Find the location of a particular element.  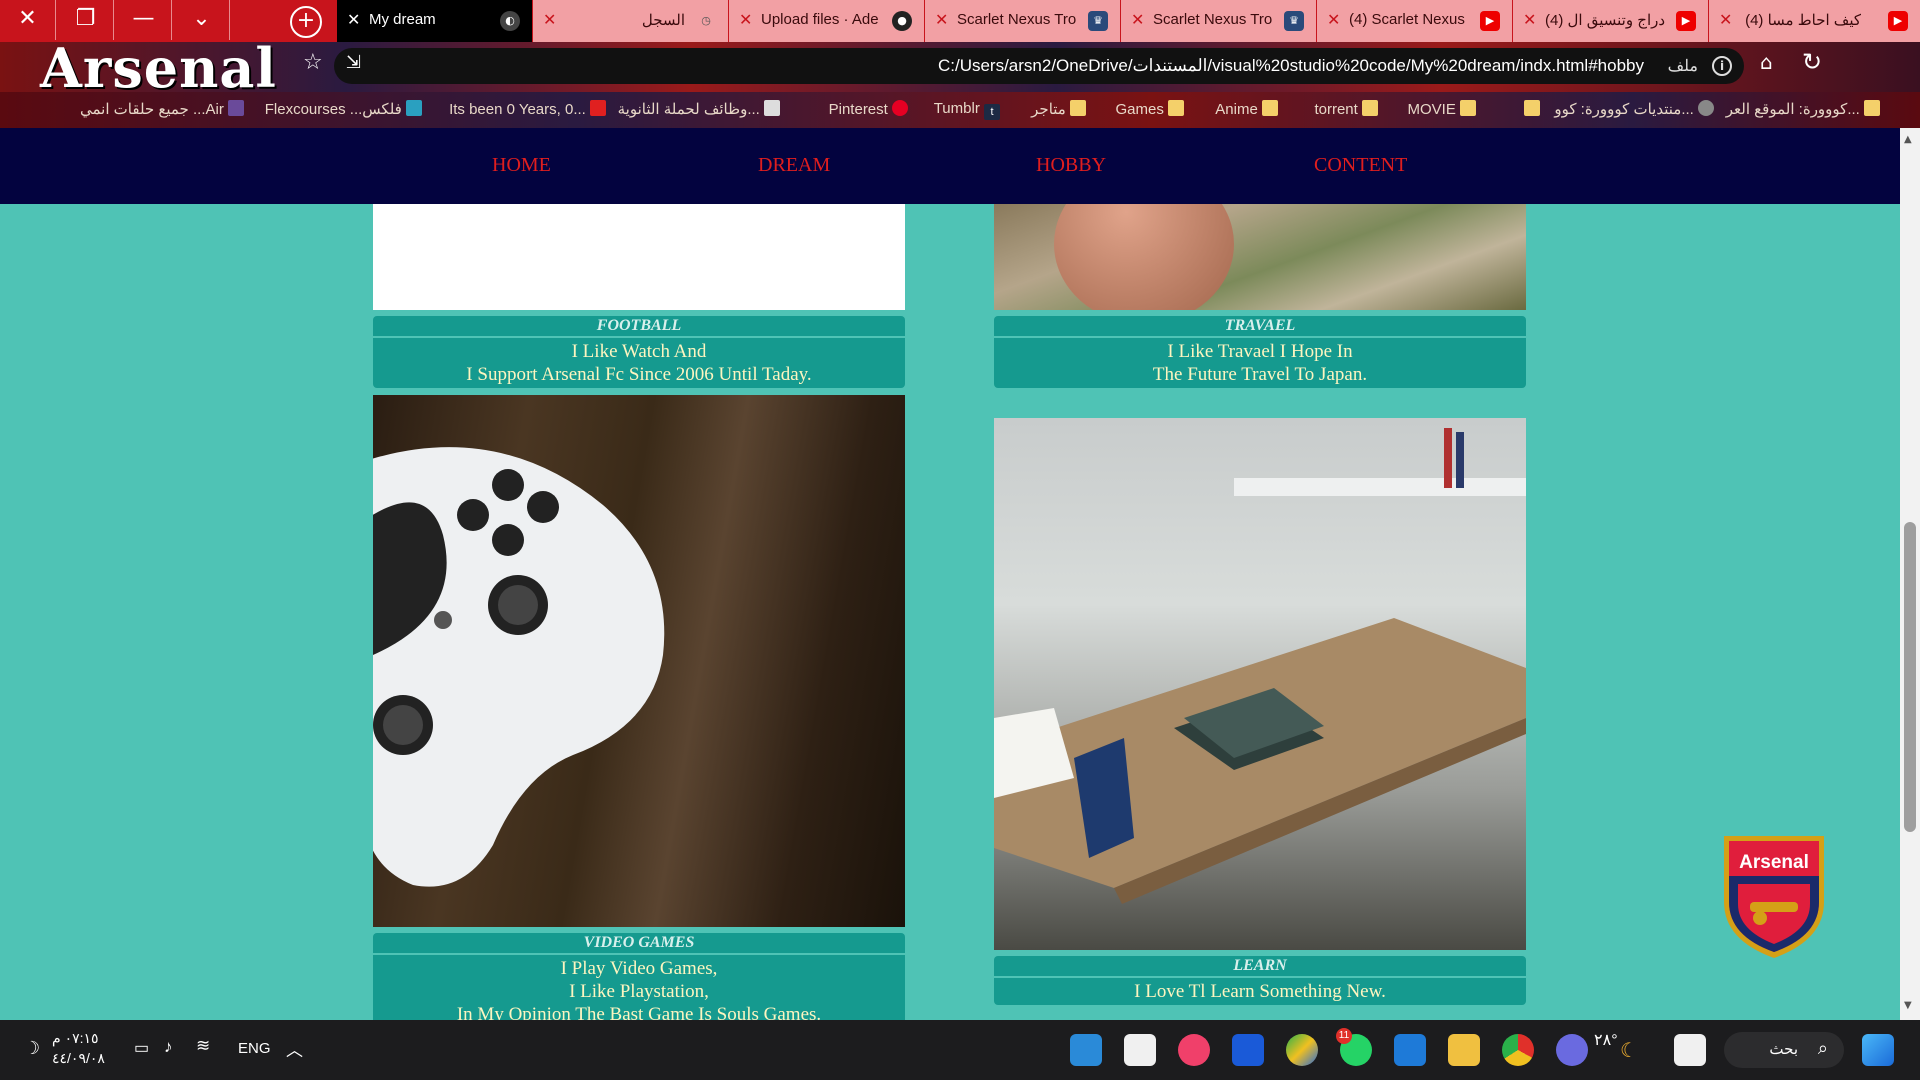

caption-title: TRAVAEL is located at coordinates (1260, 326).